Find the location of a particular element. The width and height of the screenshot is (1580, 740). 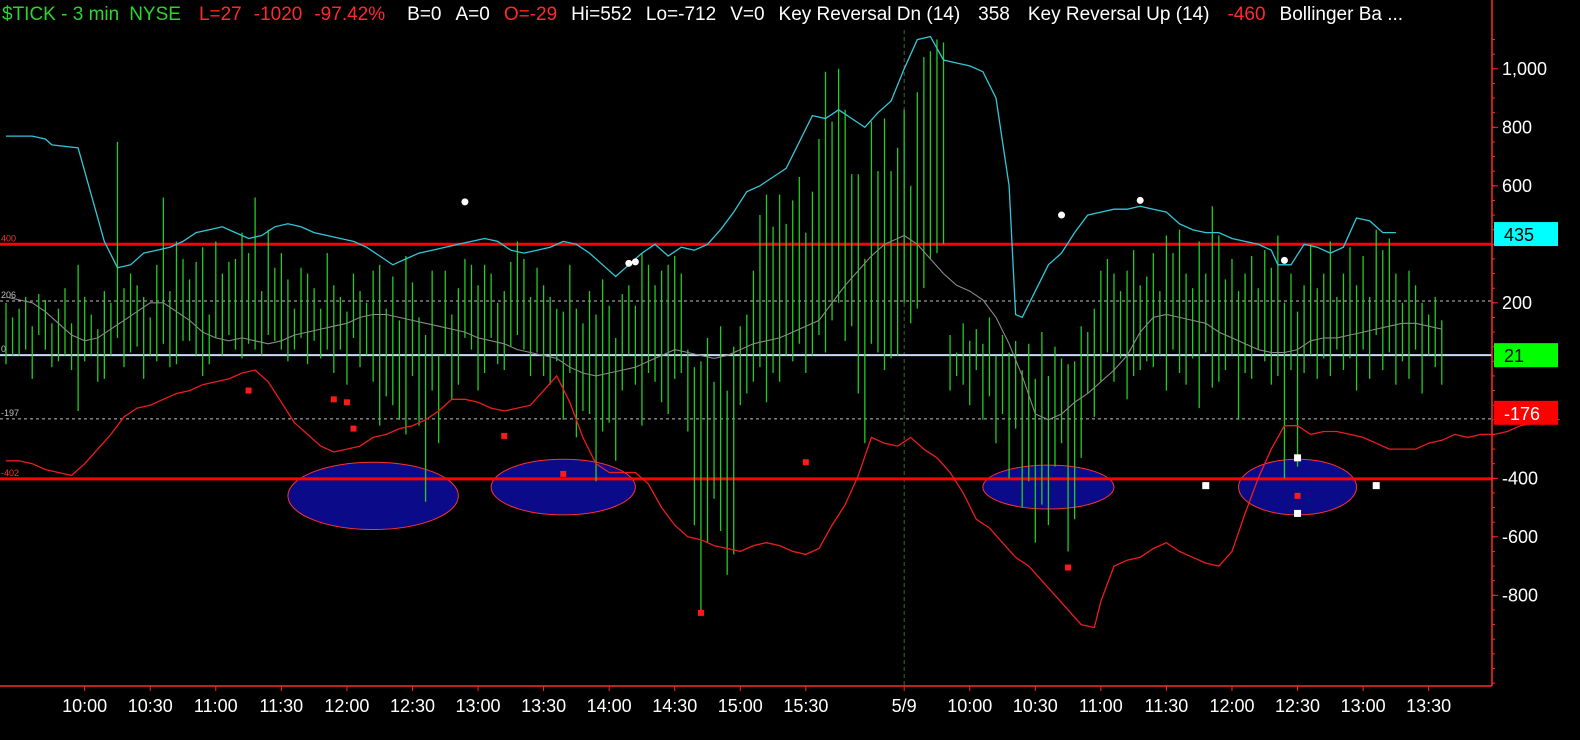

price-axis-tick-label: 800 is located at coordinates (1517, 127).